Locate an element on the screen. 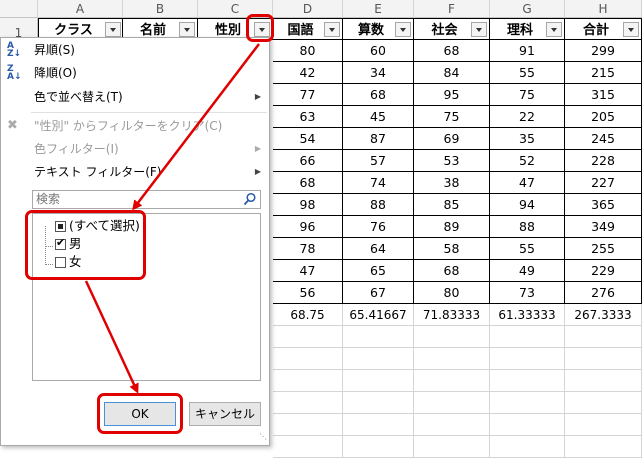  column-header-f: F is located at coordinates (452, 9).